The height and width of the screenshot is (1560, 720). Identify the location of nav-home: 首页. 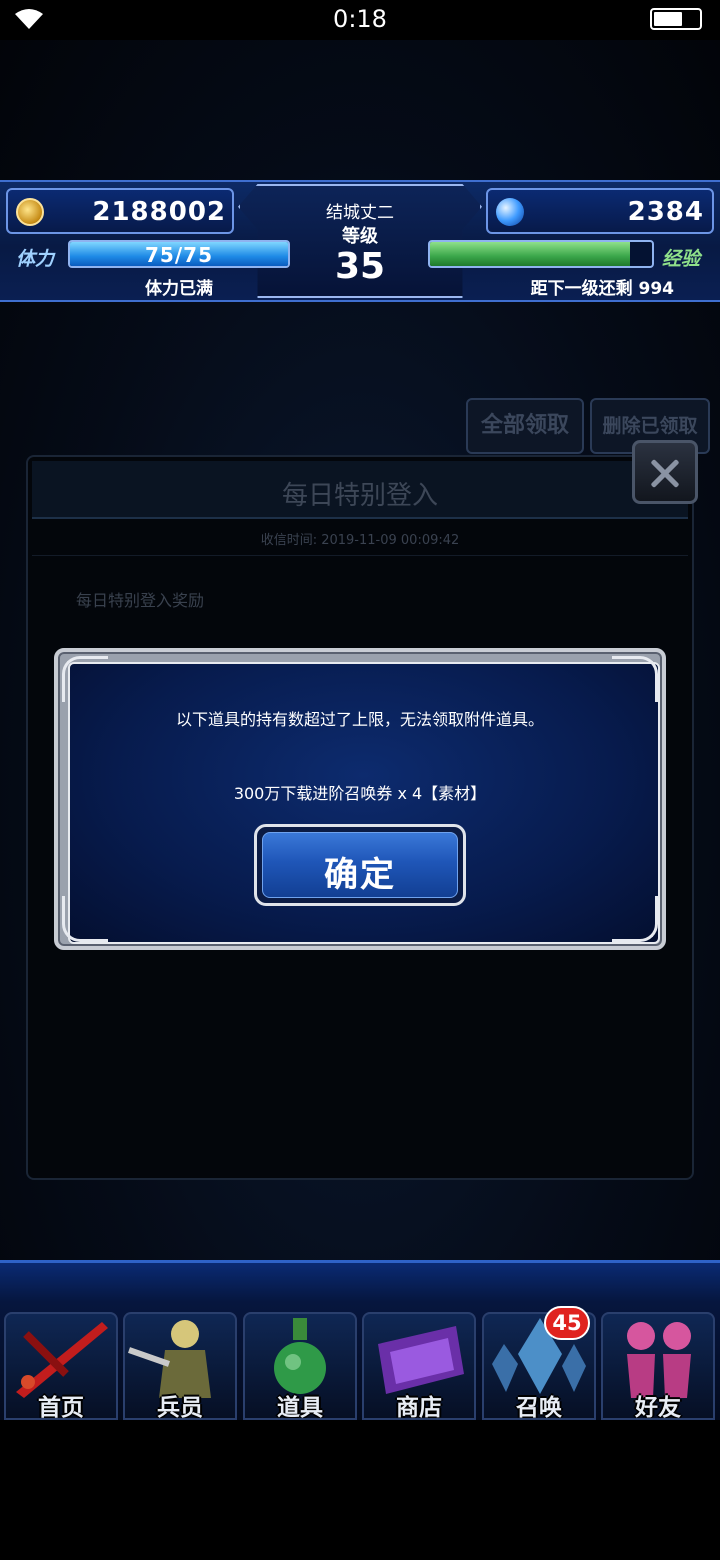
(61, 1366).